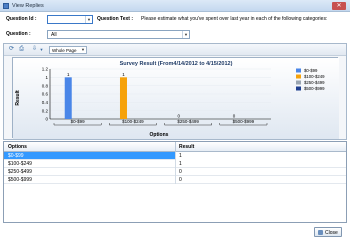 The height and width of the screenshot is (240, 350). Describe the element at coordinates (320, 232) in the screenshot. I see `close-icon` at that location.